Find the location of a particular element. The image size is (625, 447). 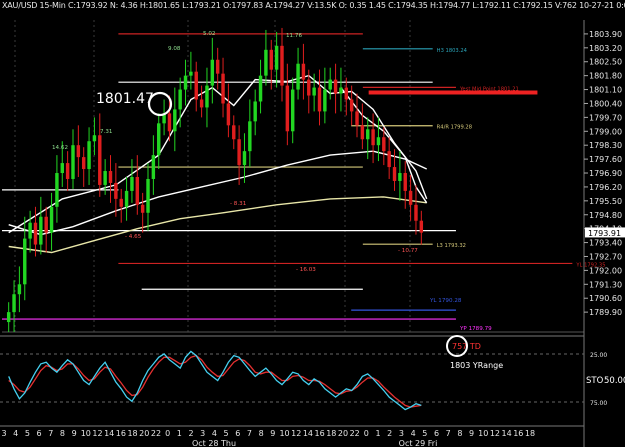

time-tick-label: 20 is located at coordinates (343, 433).